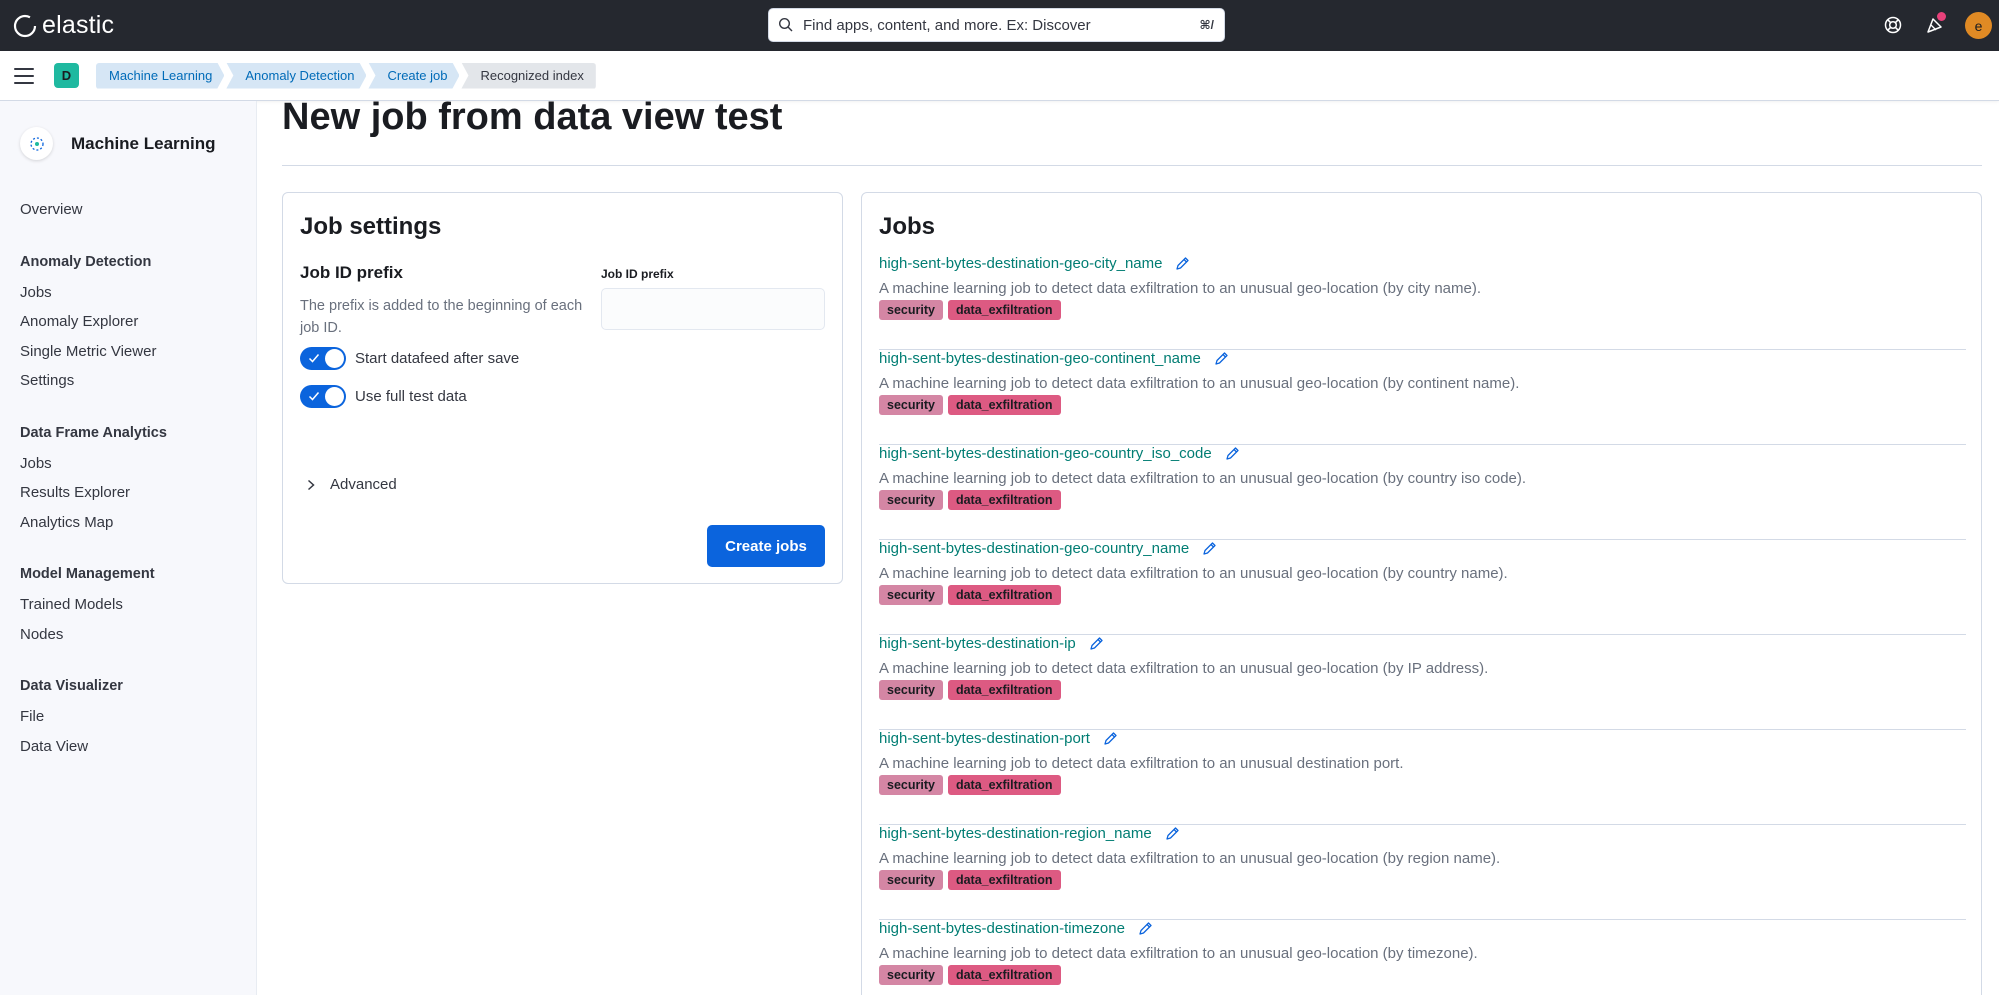  What do you see at coordinates (66, 75) in the screenshot?
I see `space-avatar: D` at bounding box center [66, 75].